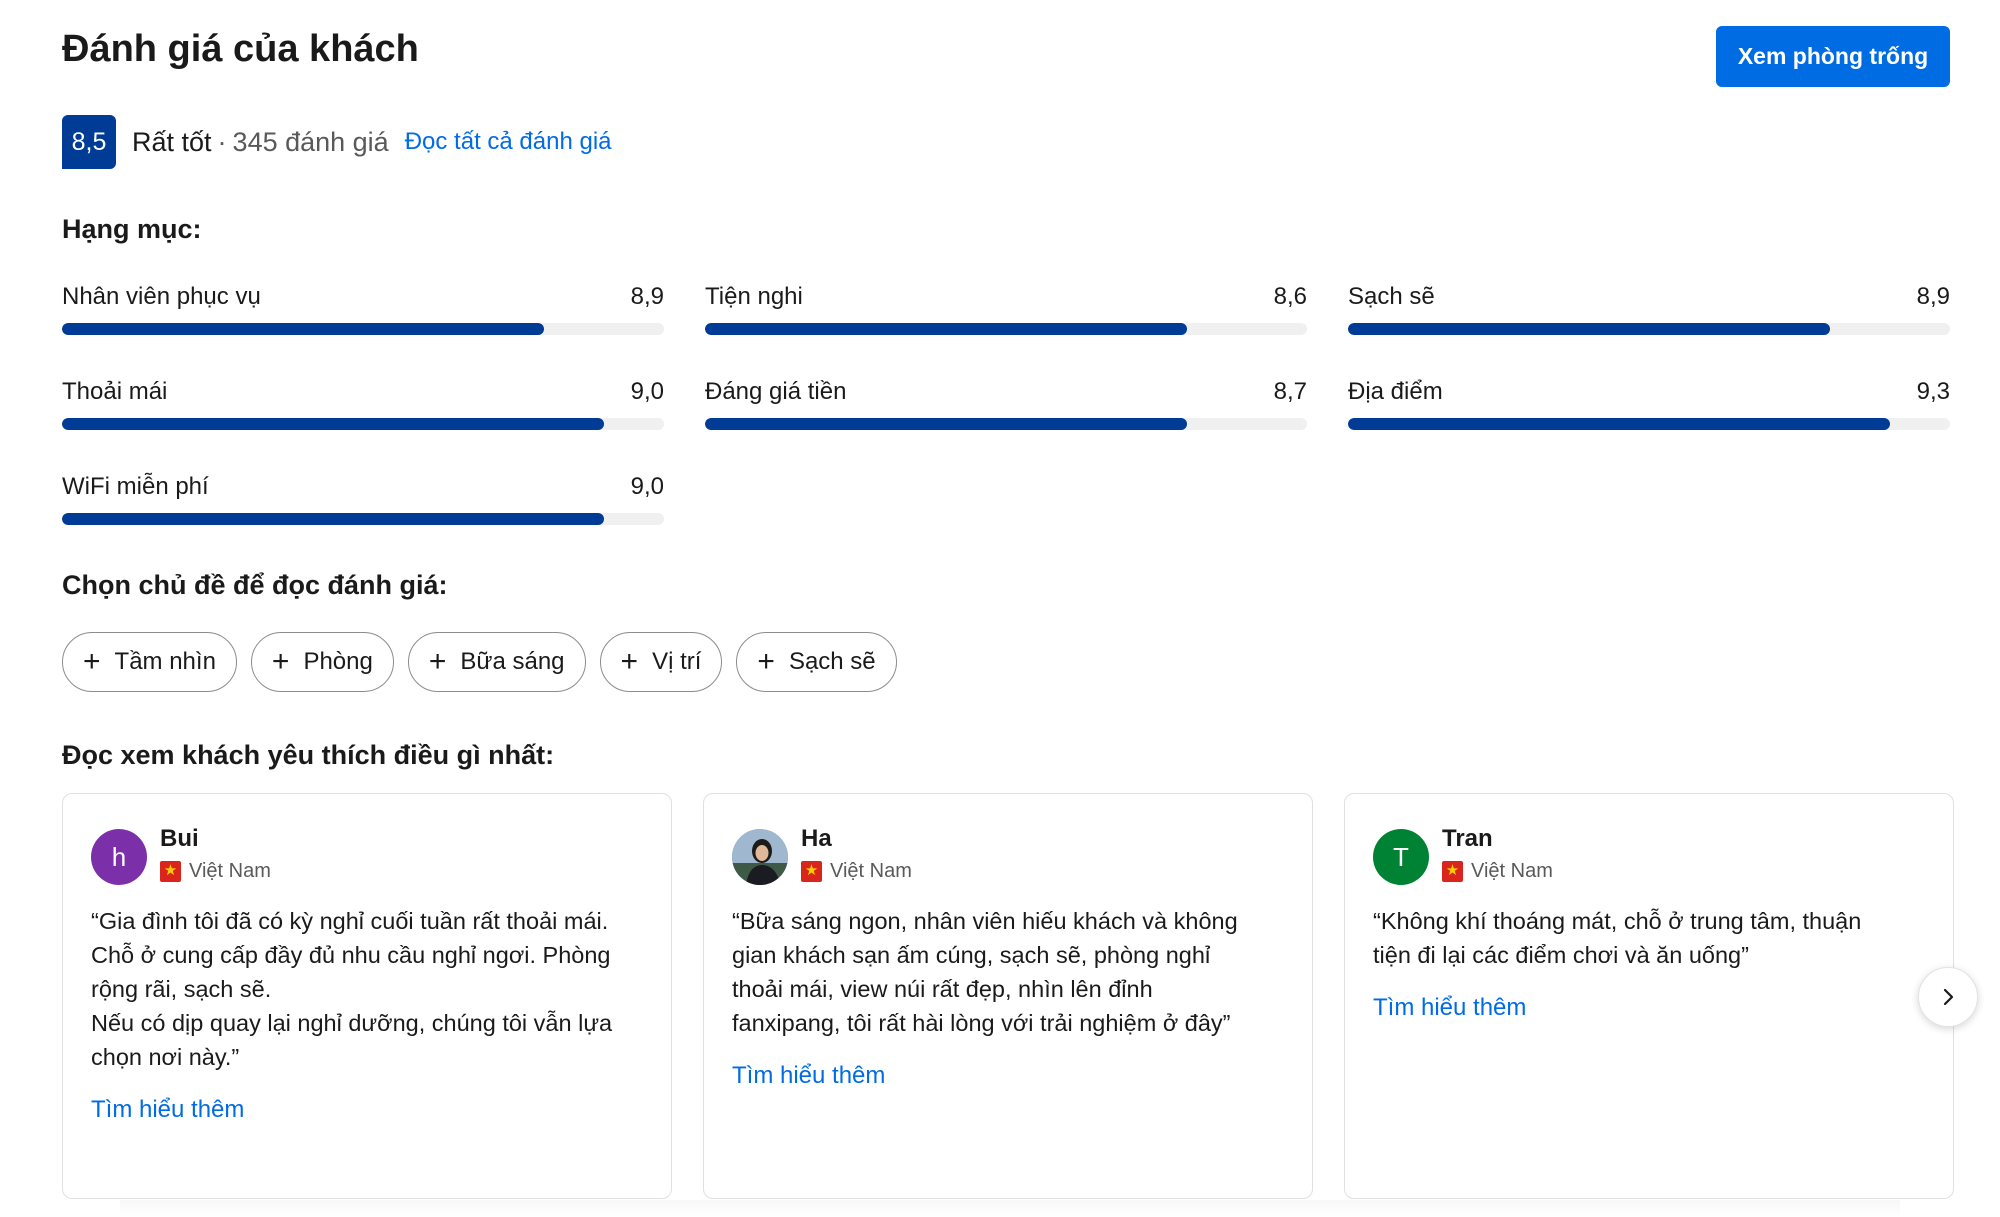 This screenshot has height=1217, width=2000. What do you see at coordinates (1833, 56) in the screenshot?
I see `see-availability-button: Xem phòng trống` at bounding box center [1833, 56].